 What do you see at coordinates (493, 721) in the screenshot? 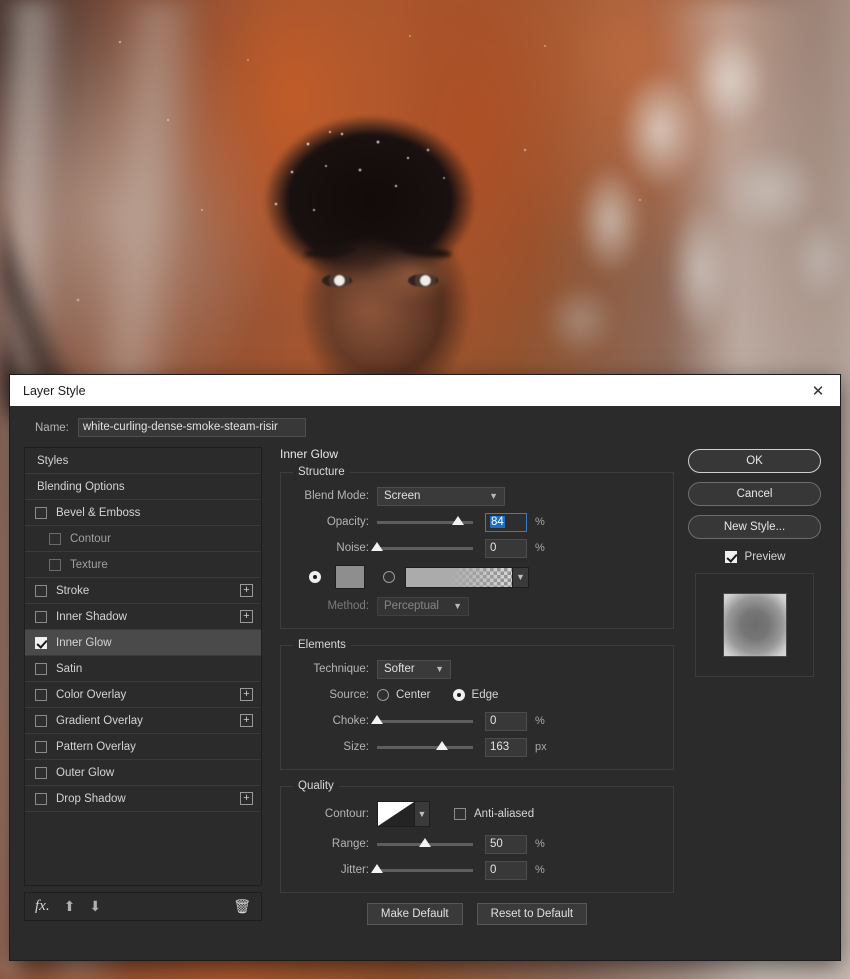
I see `choke-value: 0` at bounding box center [493, 721].